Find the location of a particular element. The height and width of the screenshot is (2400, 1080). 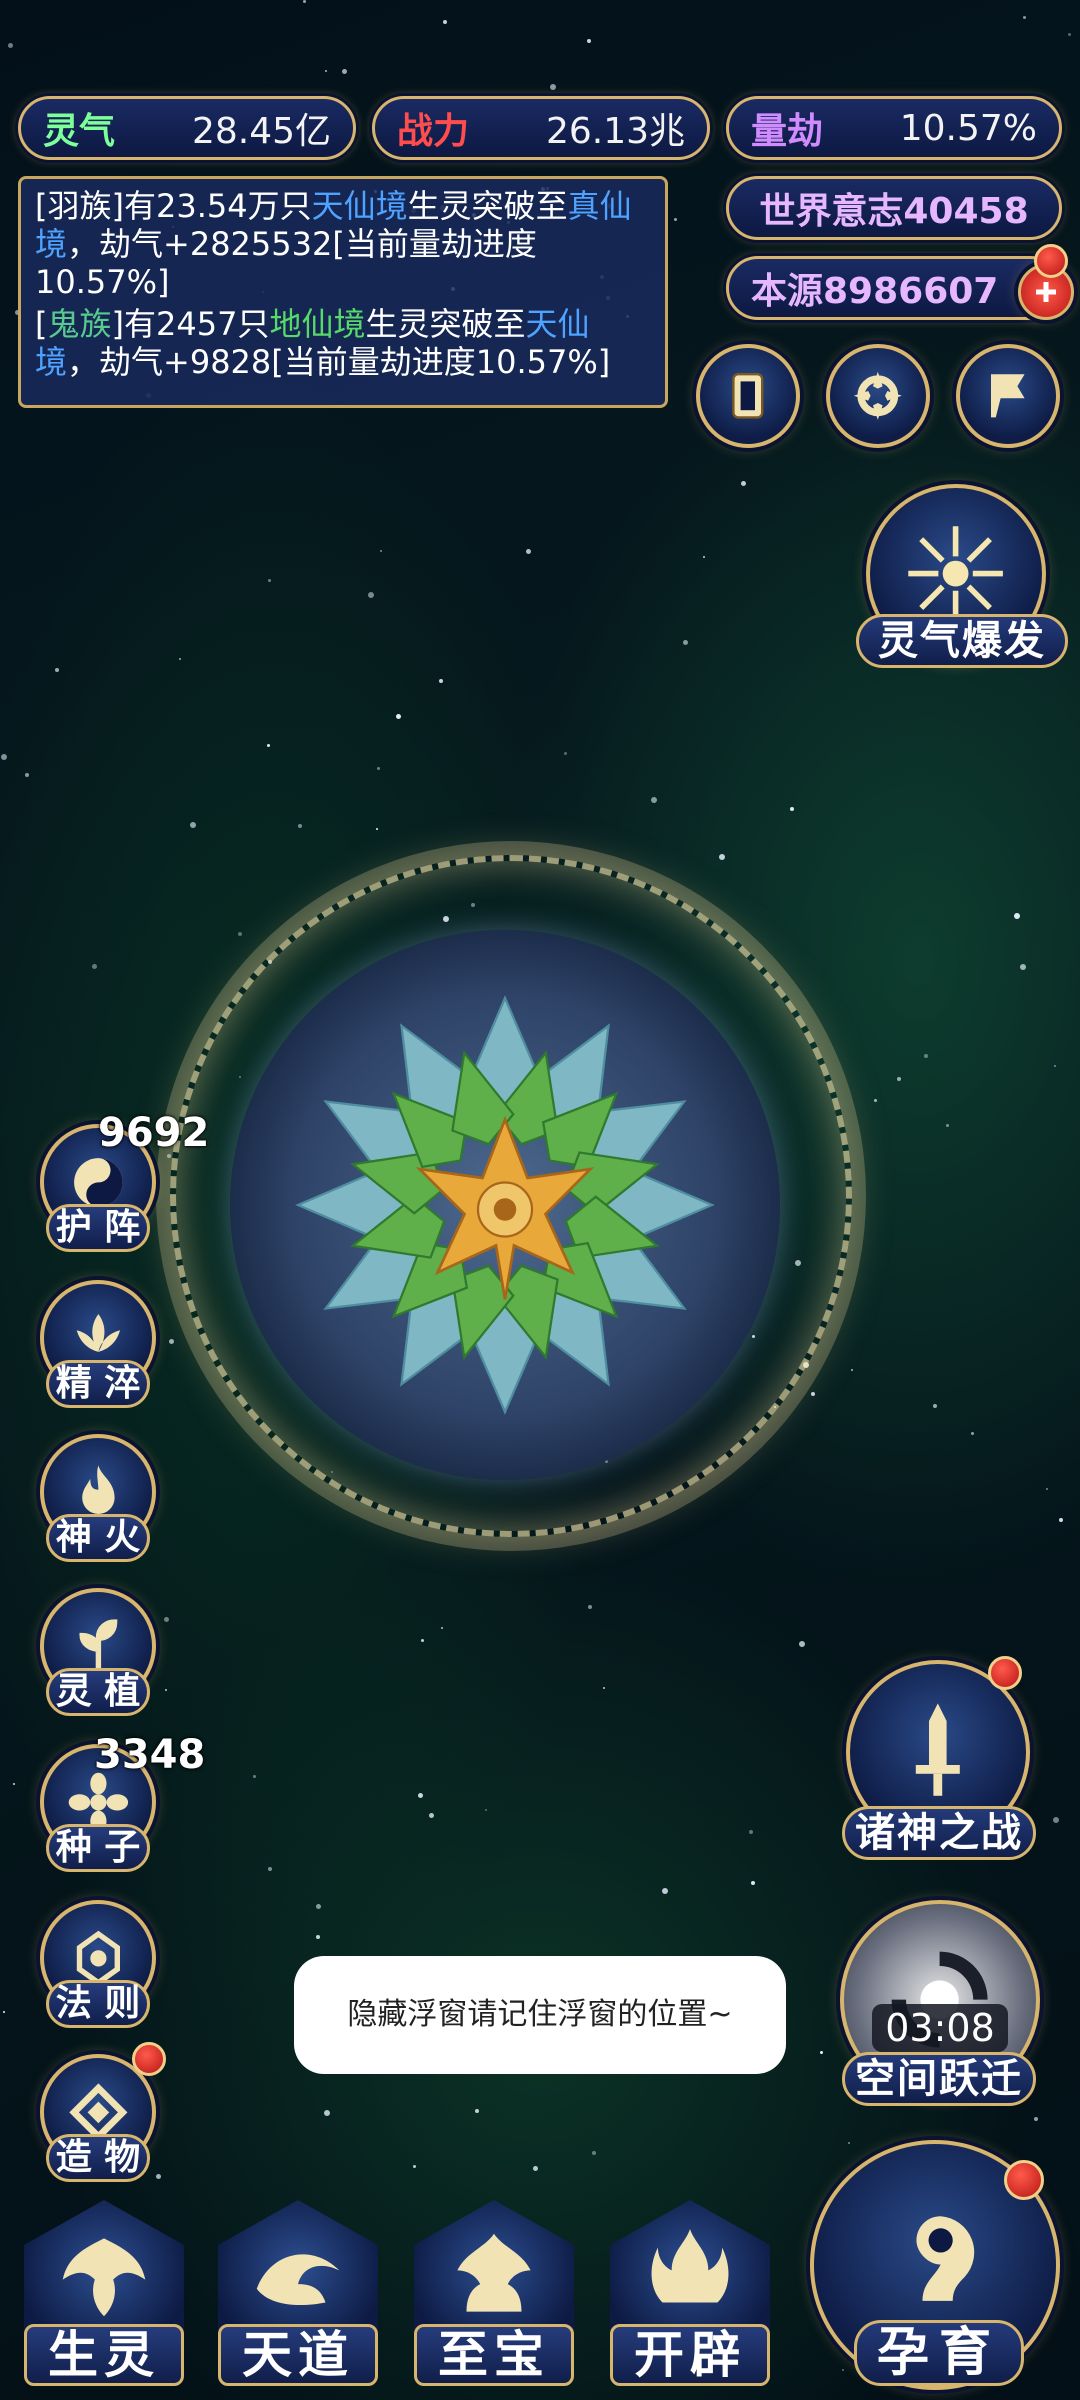

embryo-icon is located at coordinates (945, 2259).